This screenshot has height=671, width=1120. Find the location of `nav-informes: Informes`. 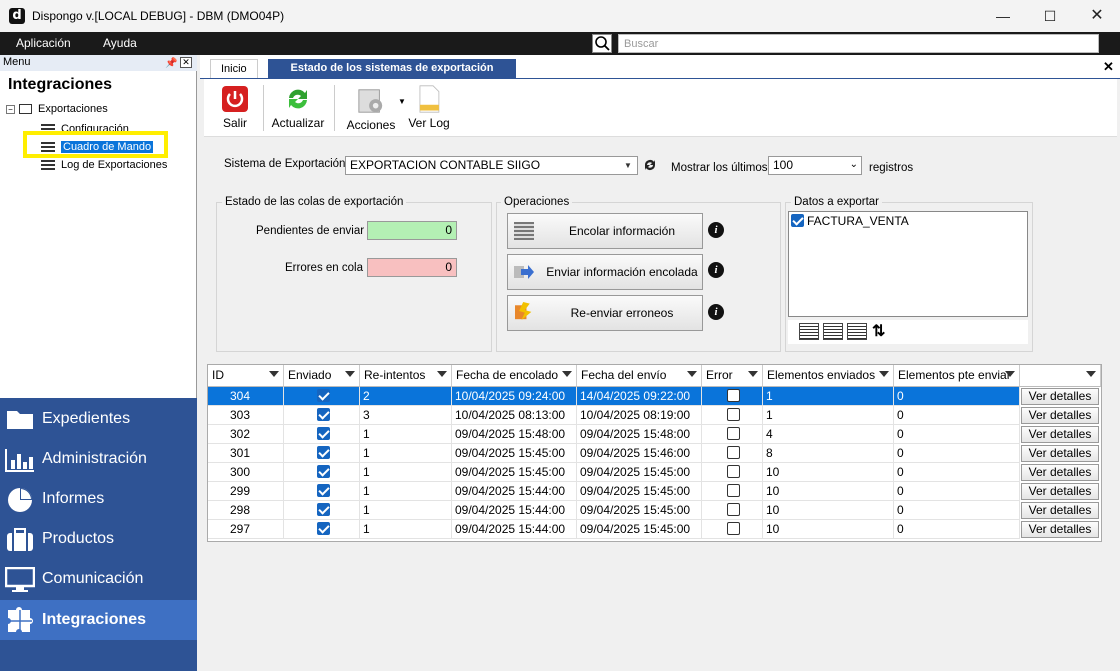

nav-informes: Informes is located at coordinates (98, 499).